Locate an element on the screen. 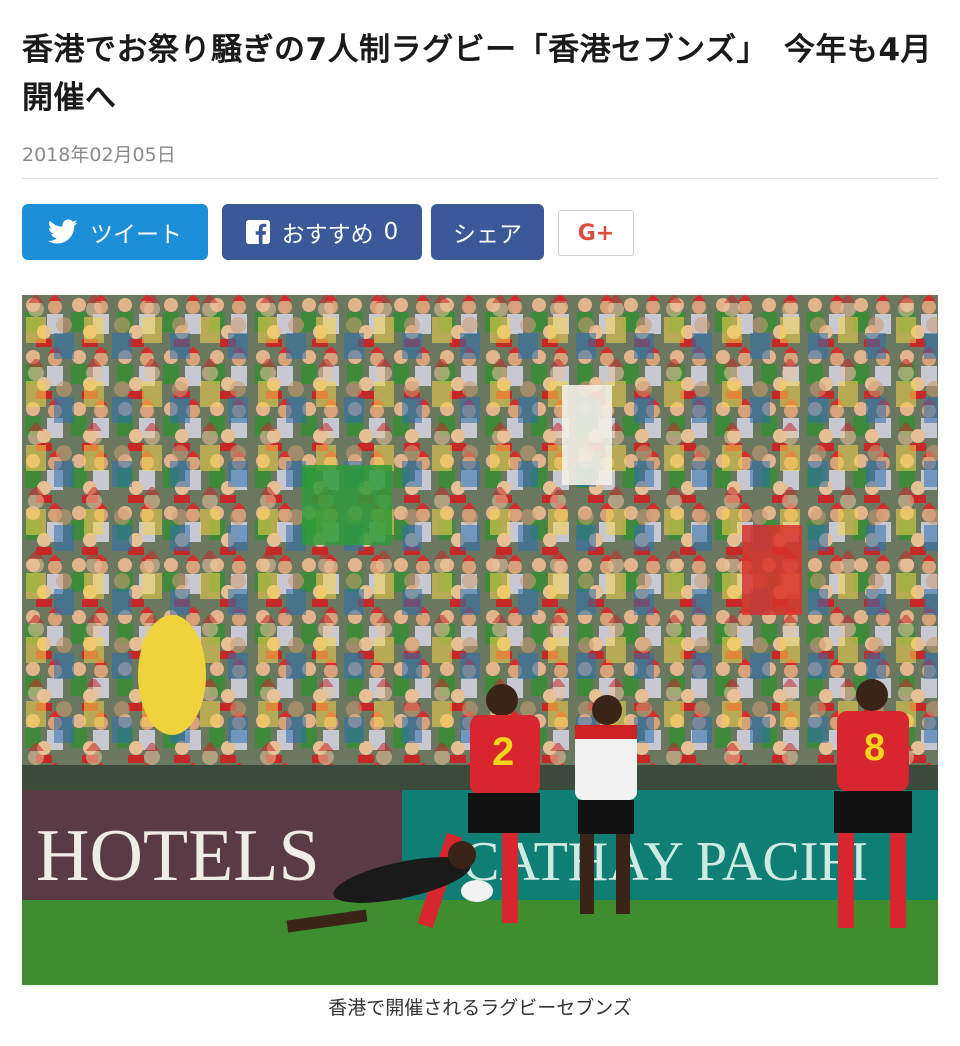  like-label: おすすめ is located at coordinates (327, 235).